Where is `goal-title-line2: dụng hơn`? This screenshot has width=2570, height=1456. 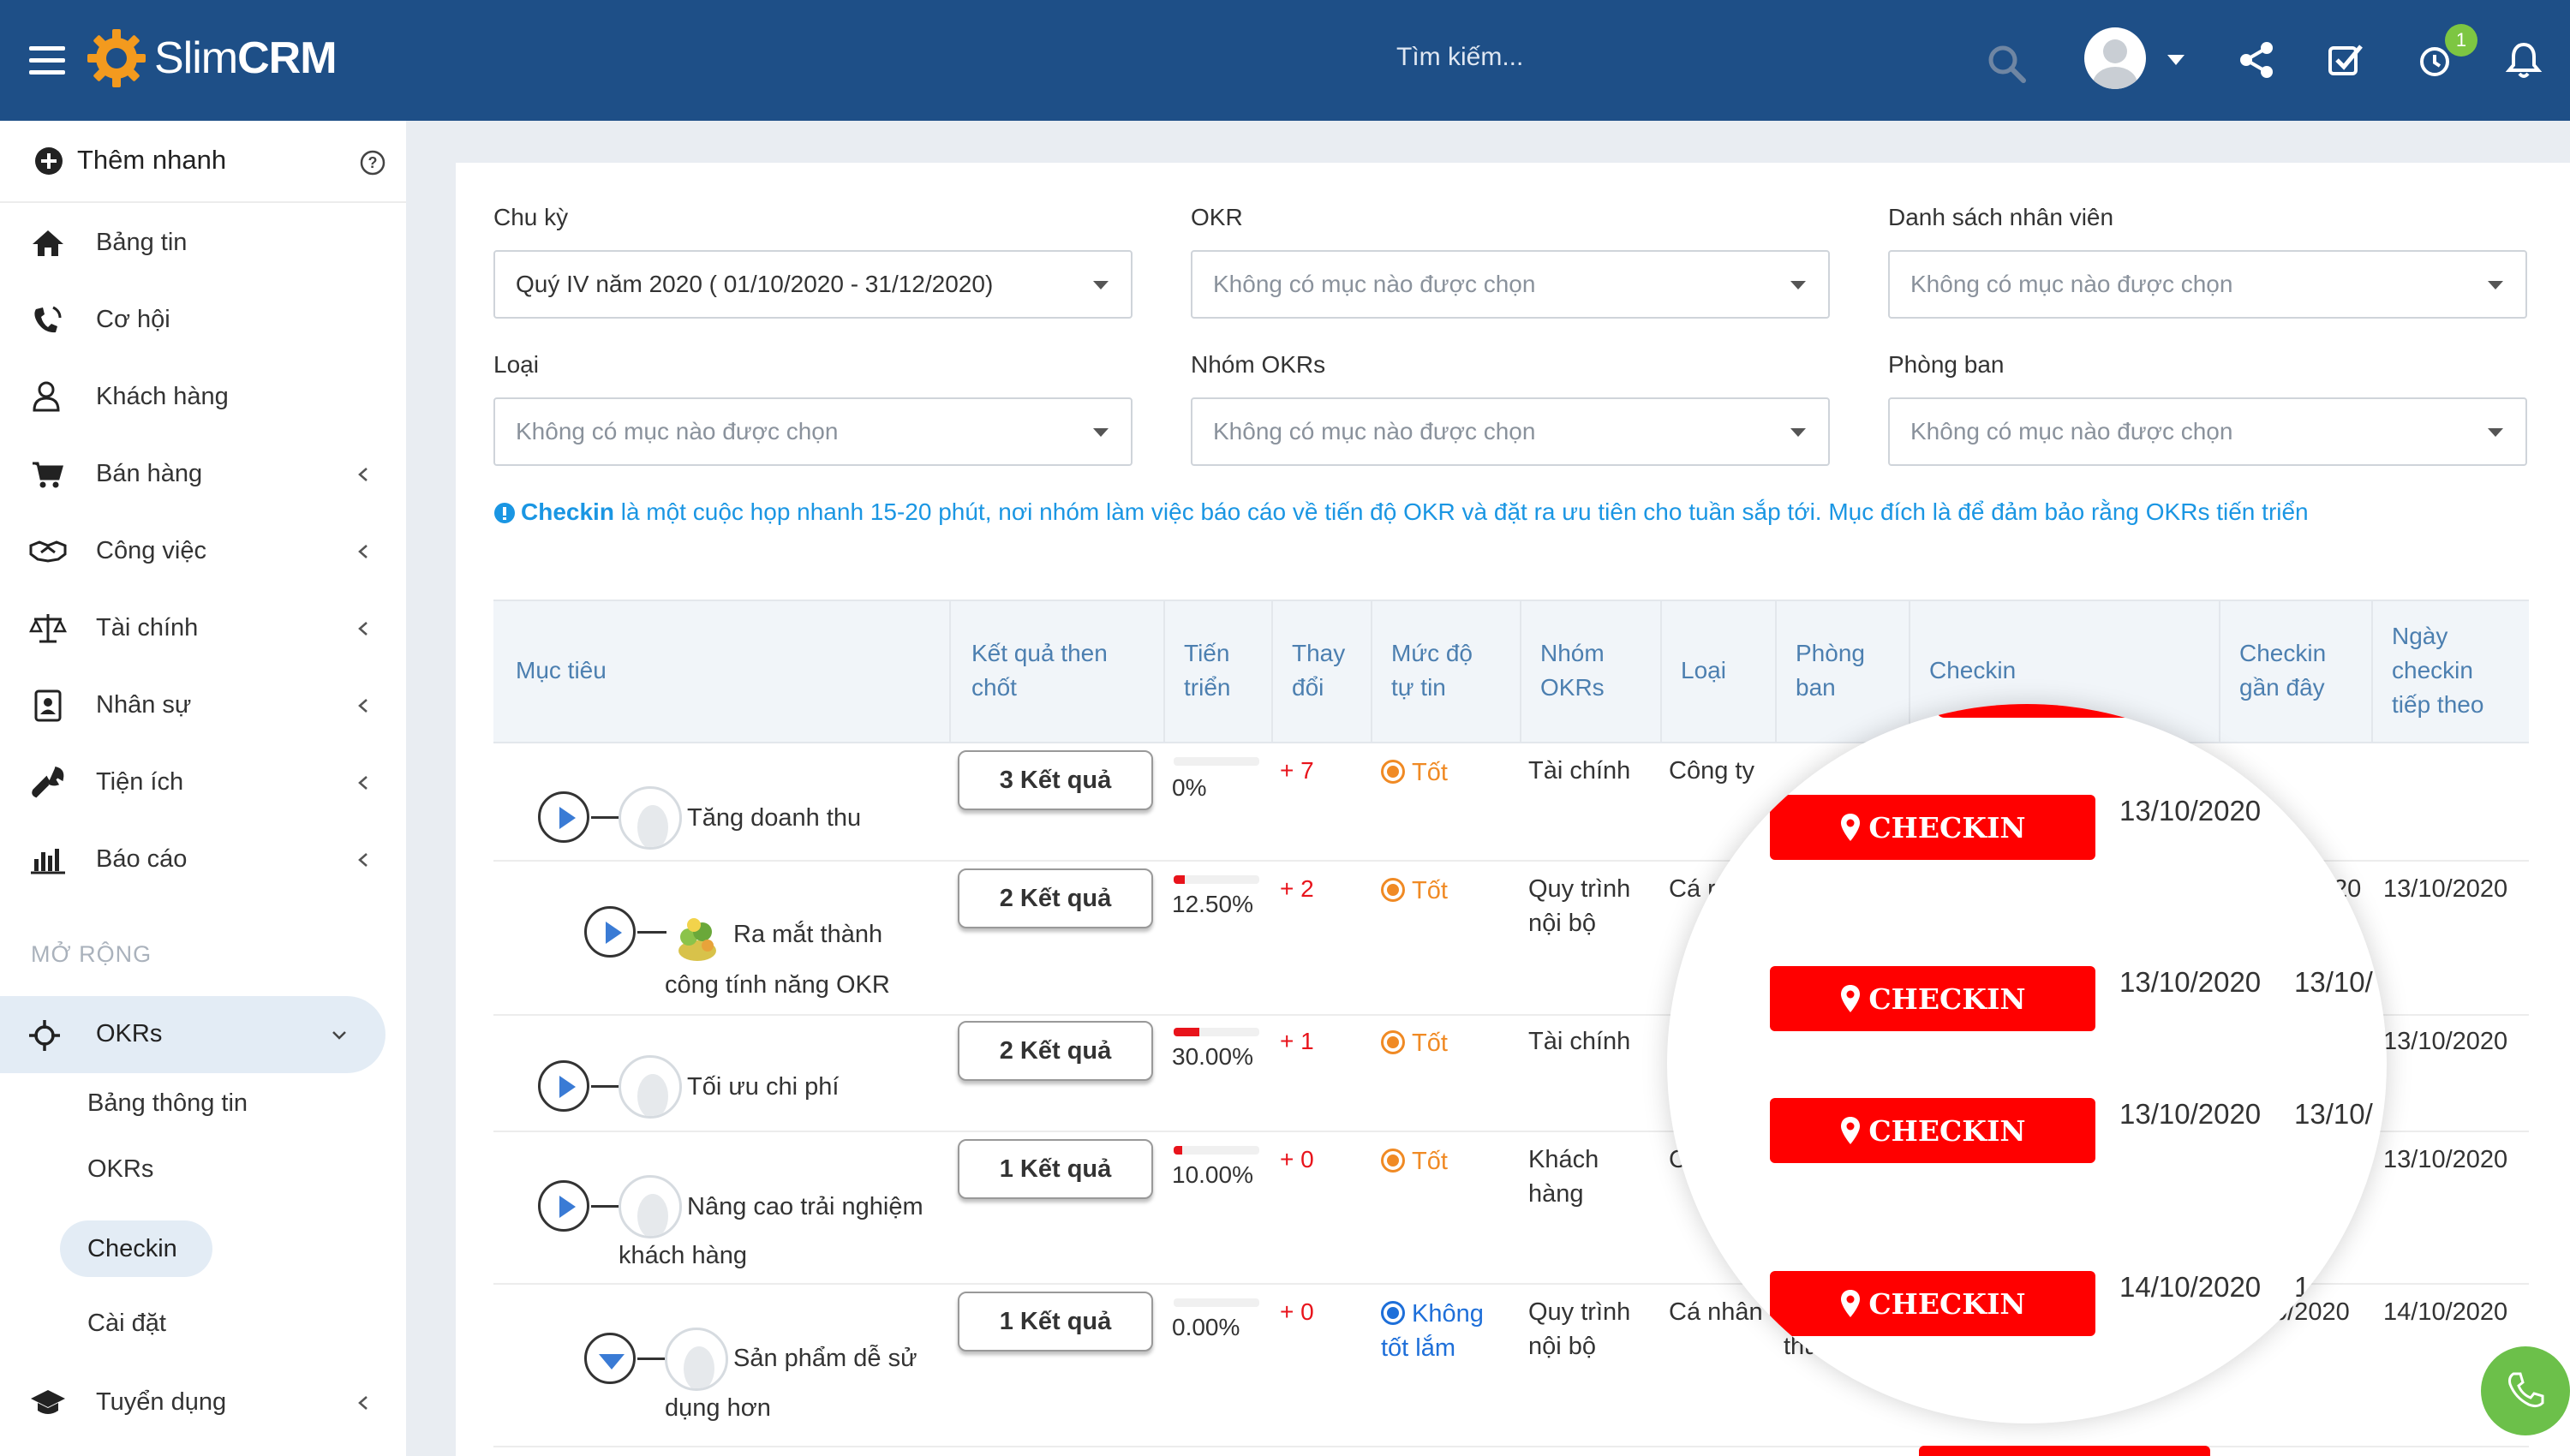
goal-title-line2: dụng hơn is located at coordinates (718, 1408).